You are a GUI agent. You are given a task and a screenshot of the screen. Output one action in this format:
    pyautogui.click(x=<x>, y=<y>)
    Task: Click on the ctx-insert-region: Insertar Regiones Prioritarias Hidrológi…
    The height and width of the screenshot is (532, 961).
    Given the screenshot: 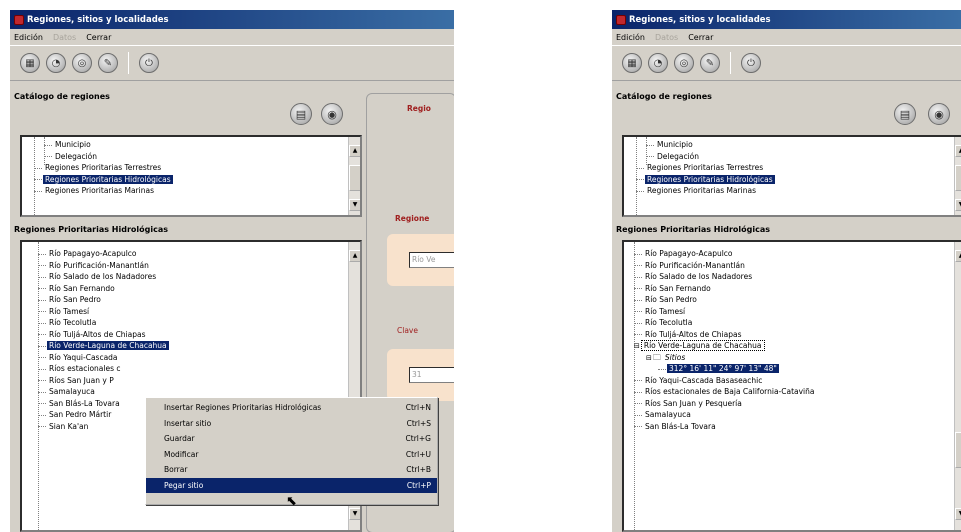 What is the action you would take?
    pyautogui.click(x=291, y=408)
    